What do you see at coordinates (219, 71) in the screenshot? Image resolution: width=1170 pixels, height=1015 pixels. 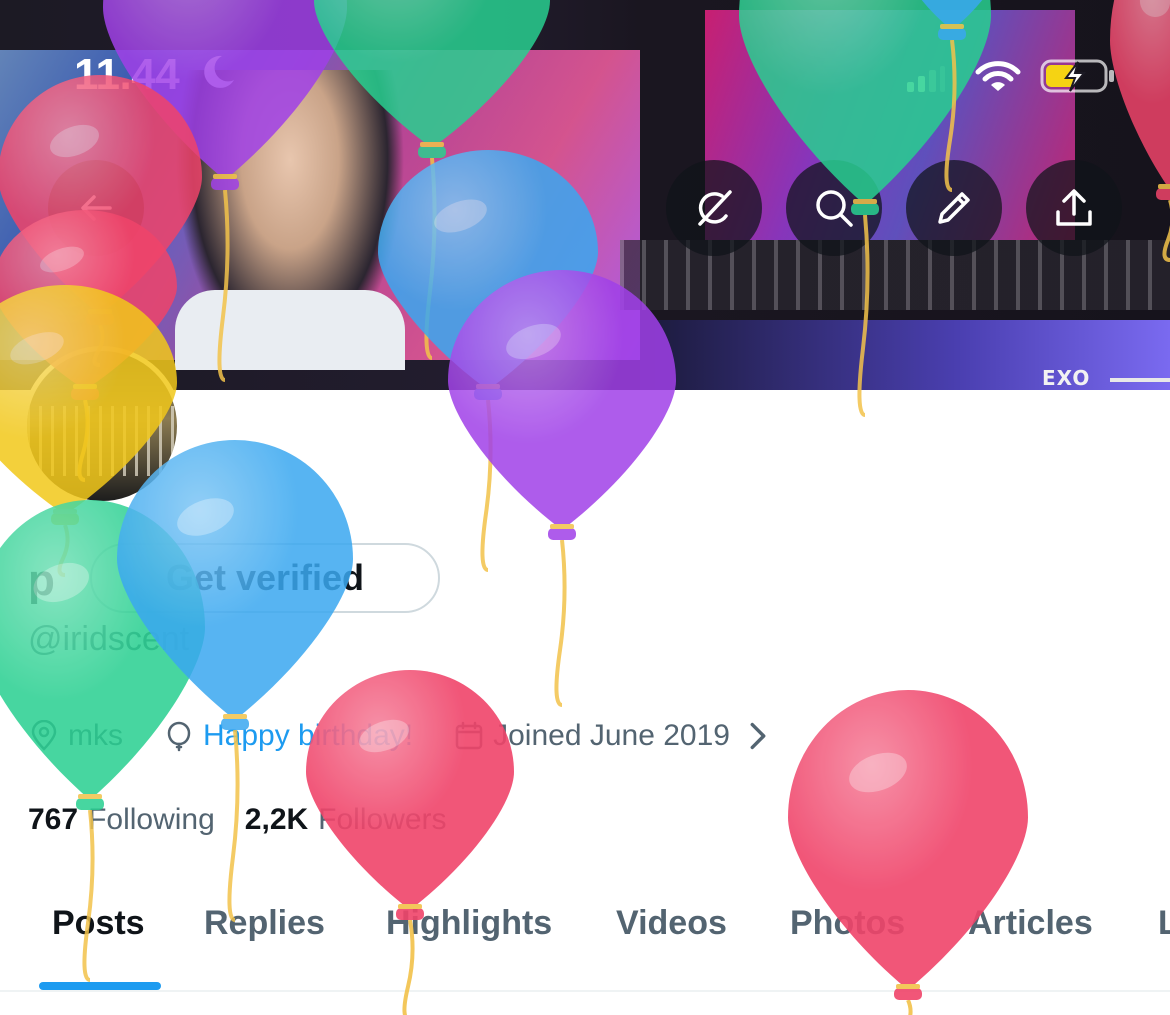 I see `moon-icon` at bounding box center [219, 71].